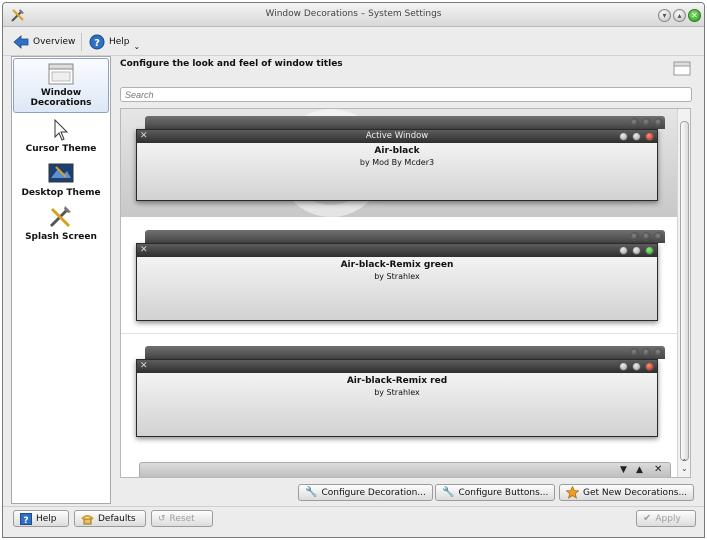 The image size is (707, 540). Describe the element at coordinates (61, 130) in the screenshot. I see `cursor-icon` at that location.